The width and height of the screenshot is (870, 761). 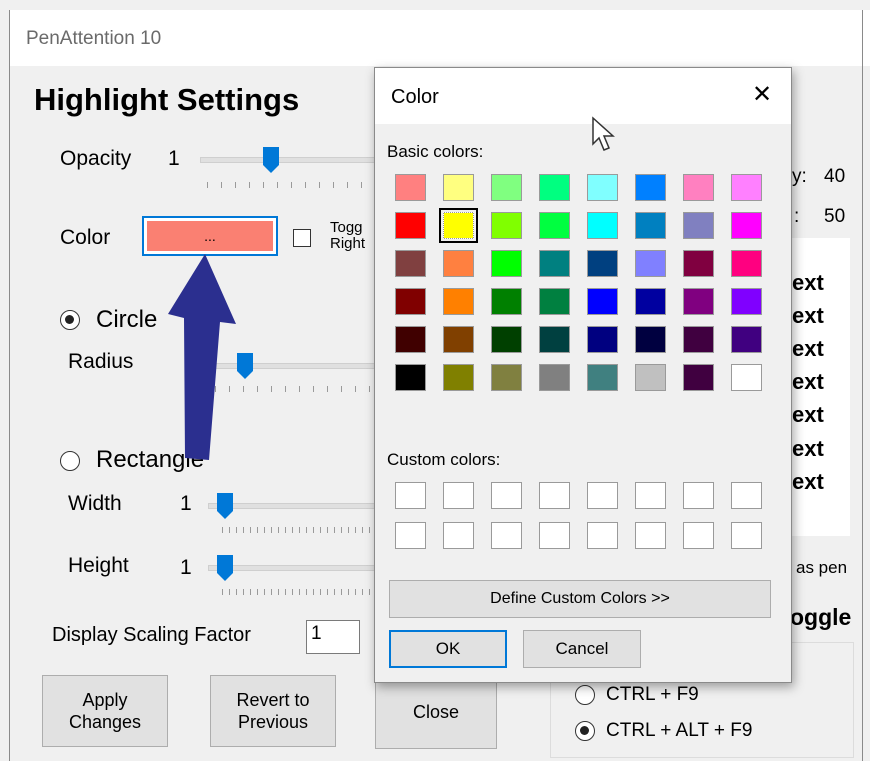 What do you see at coordinates (799, 176) in the screenshot?
I see `right-row1-label: y:` at bounding box center [799, 176].